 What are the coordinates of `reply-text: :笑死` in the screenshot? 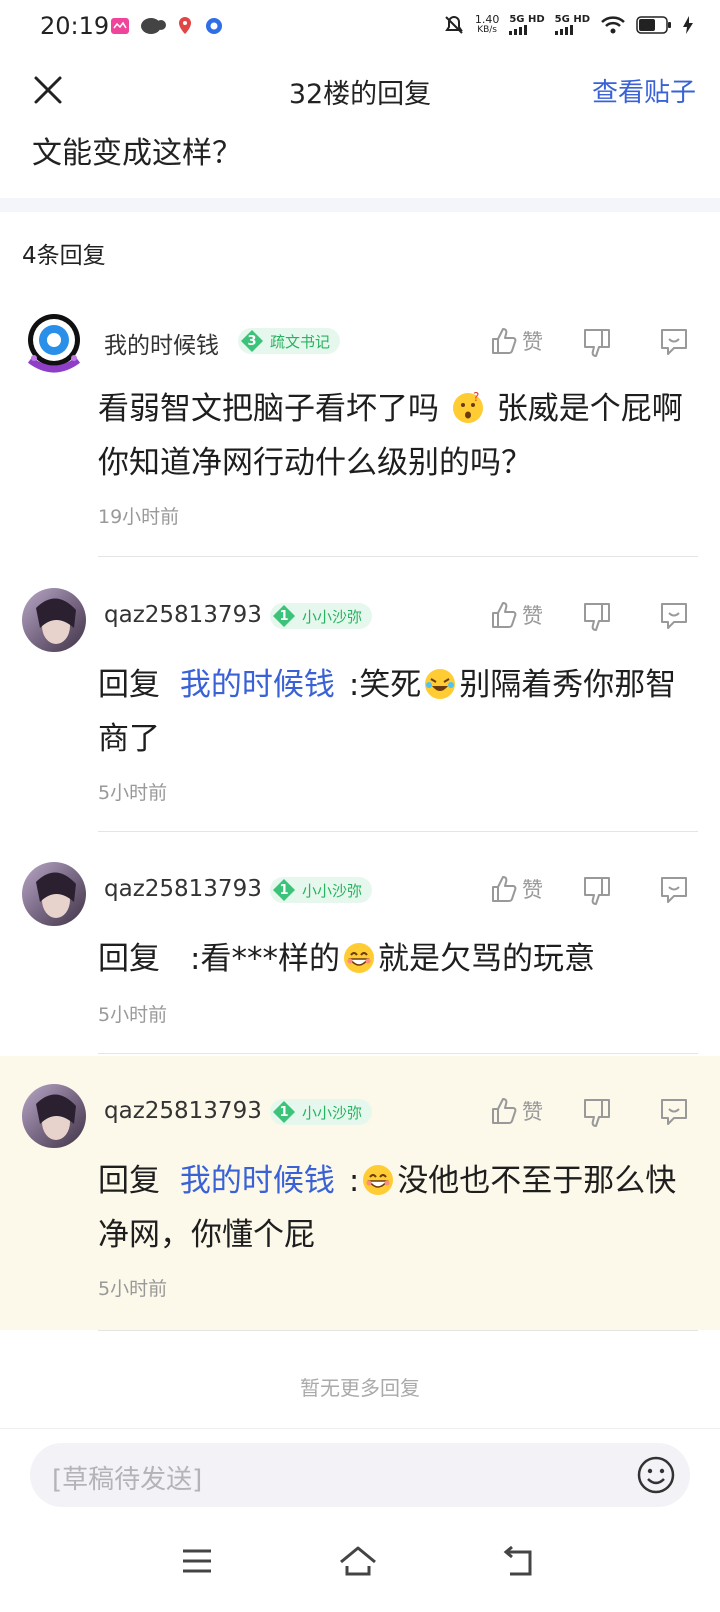 It's located at (385, 685).